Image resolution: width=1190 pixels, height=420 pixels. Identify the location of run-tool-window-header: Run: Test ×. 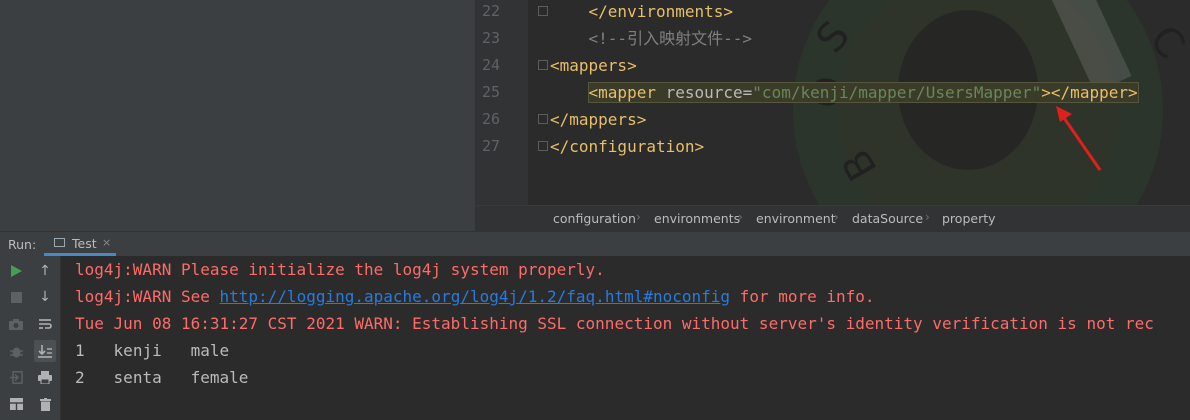
(595, 244).